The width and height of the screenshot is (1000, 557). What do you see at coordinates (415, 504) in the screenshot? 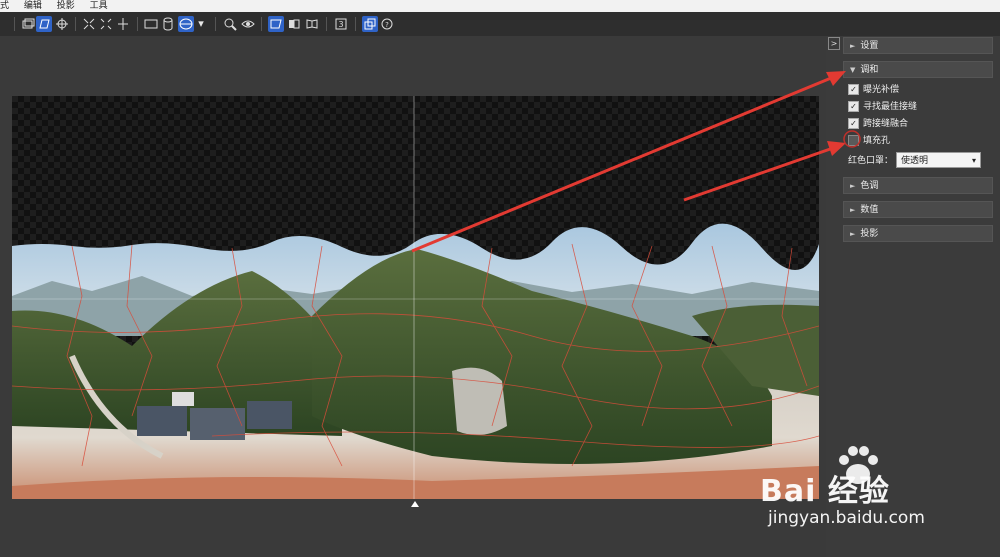
I see `crosshair-marker-icon` at bounding box center [415, 504].